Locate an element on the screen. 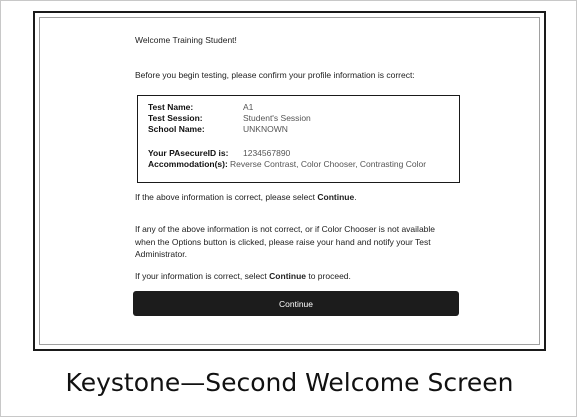 The height and width of the screenshot is (419, 579). pasecure-id-row: Your PAsecureID is: 1234567890 is located at coordinates (219, 153).